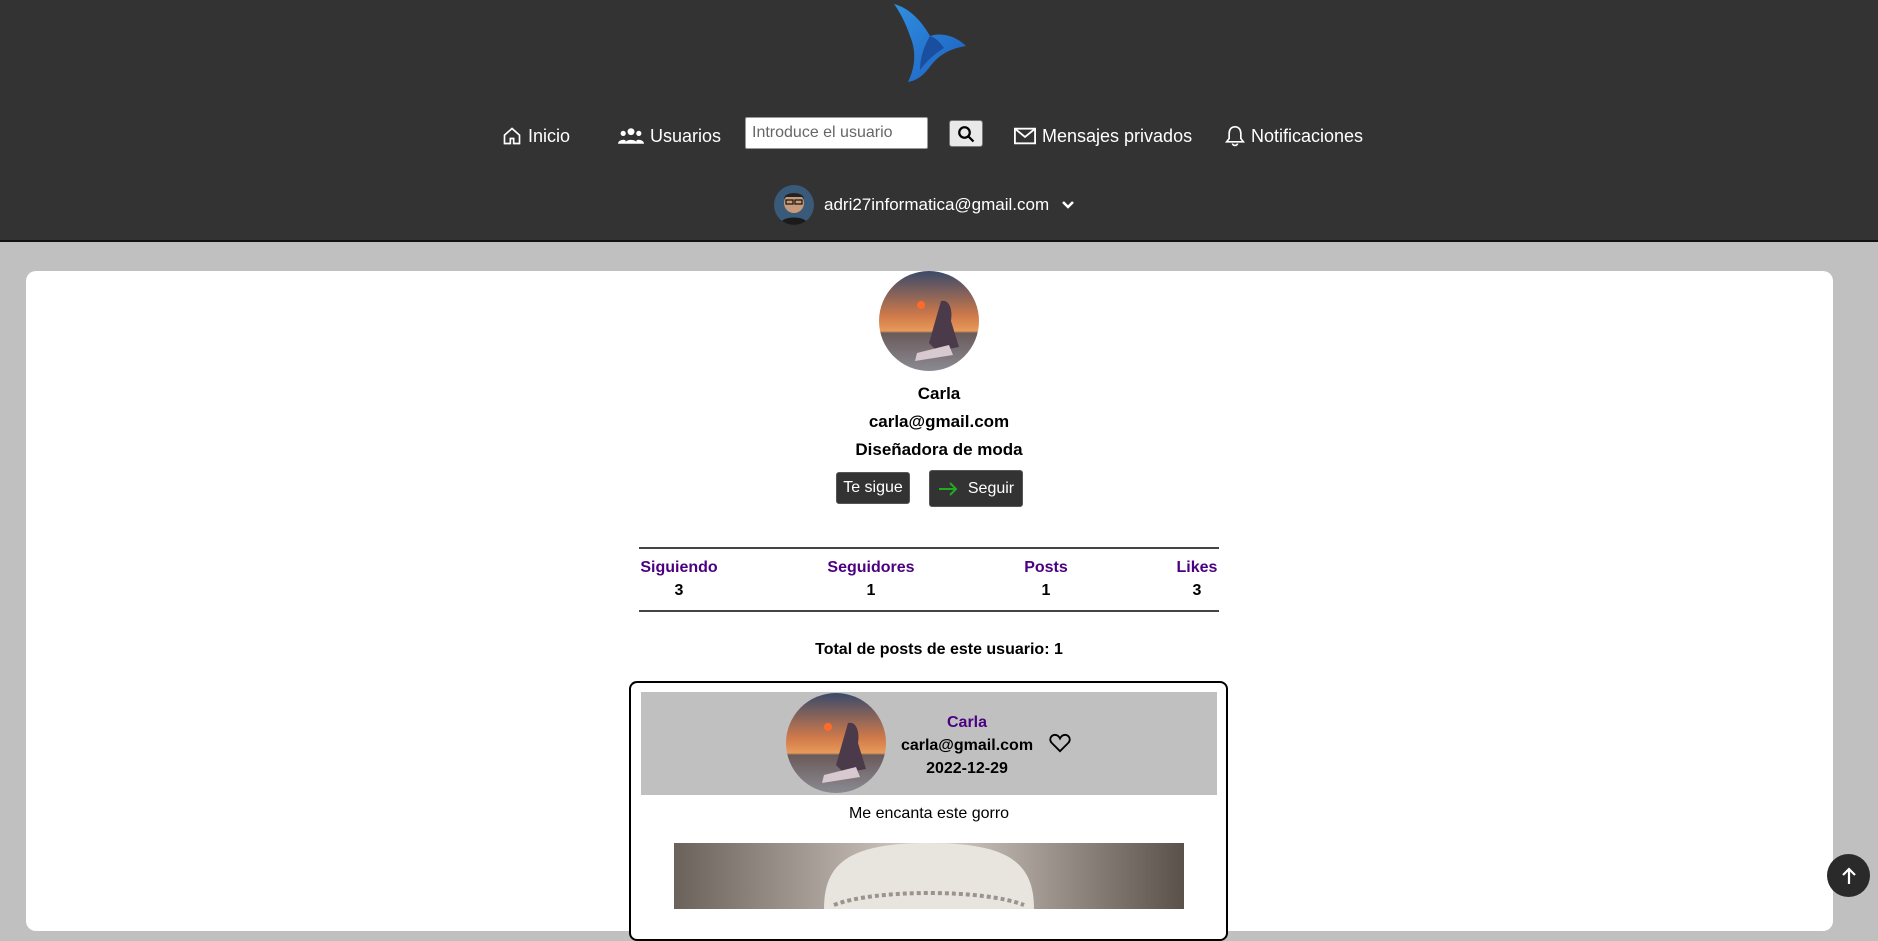  Describe the element at coordinates (1117, 135) in the screenshot. I see `nav-messages-label: Mensajes privados` at that location.